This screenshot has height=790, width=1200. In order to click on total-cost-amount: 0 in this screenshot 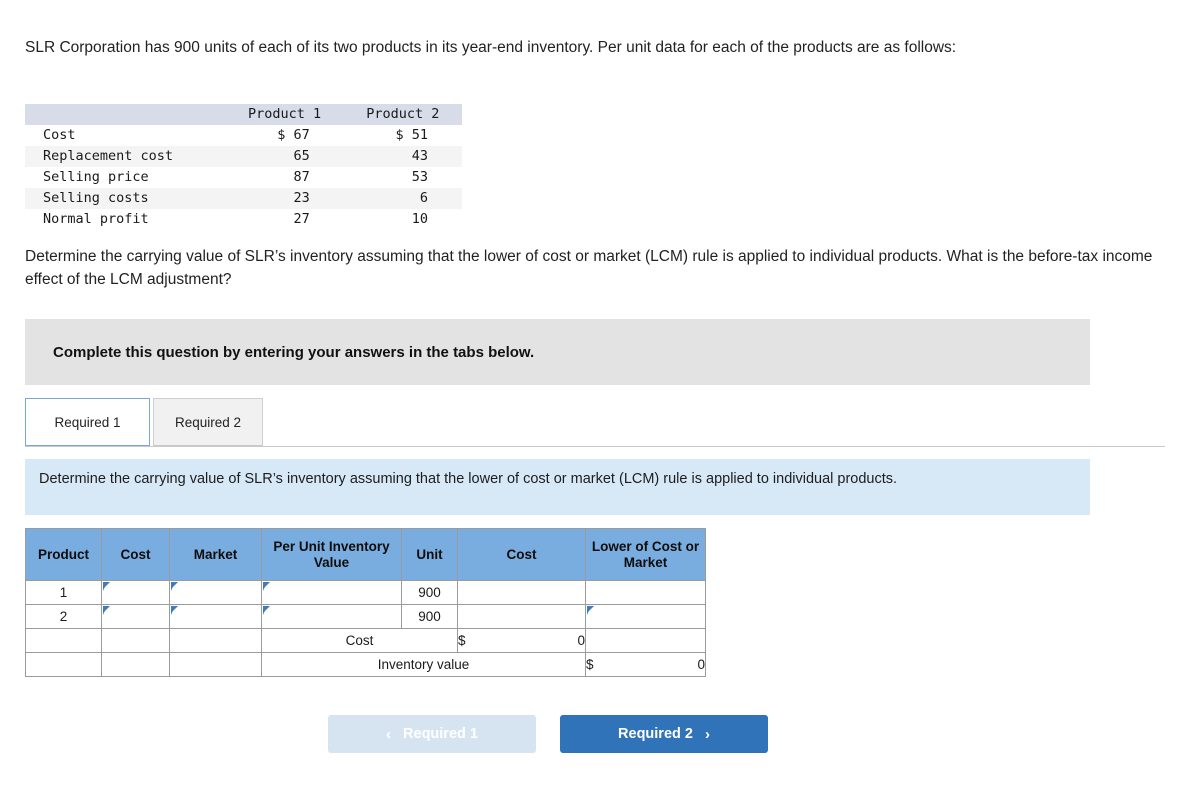, I will do `click(581, 640)`.